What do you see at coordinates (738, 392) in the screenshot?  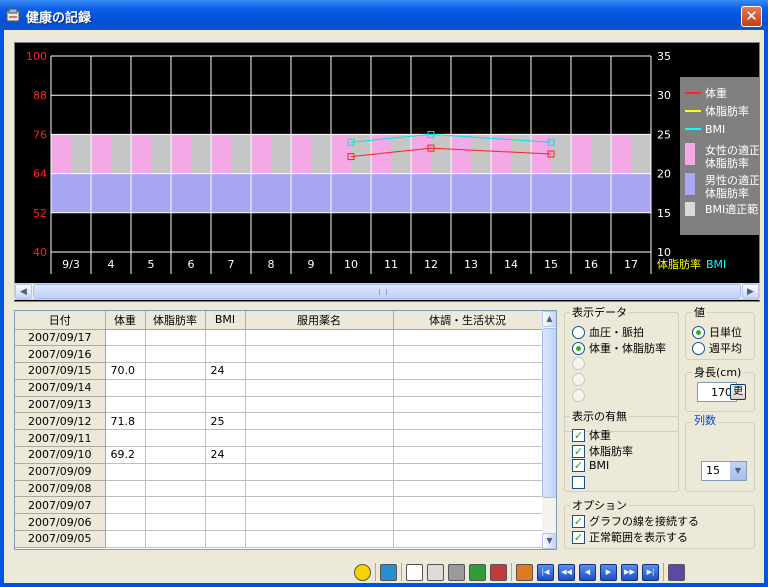 I see `height-update-button: 更` at bounding box center [738, 392].